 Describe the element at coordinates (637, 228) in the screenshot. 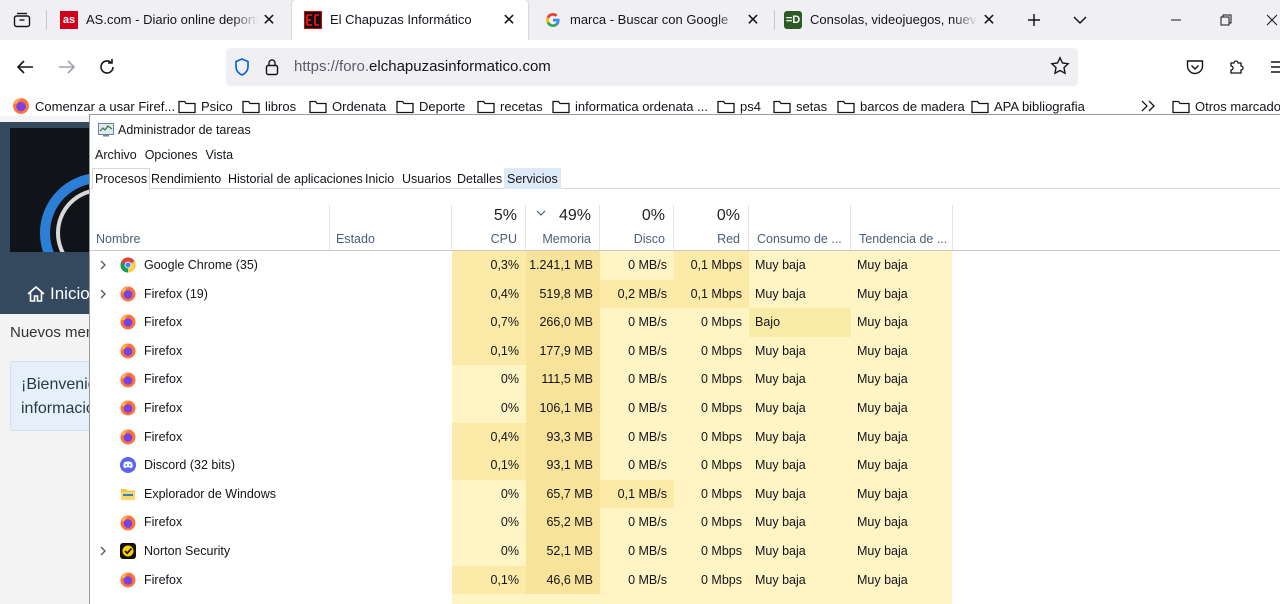

I see `column-header-disk: 0% Disco` at that location.